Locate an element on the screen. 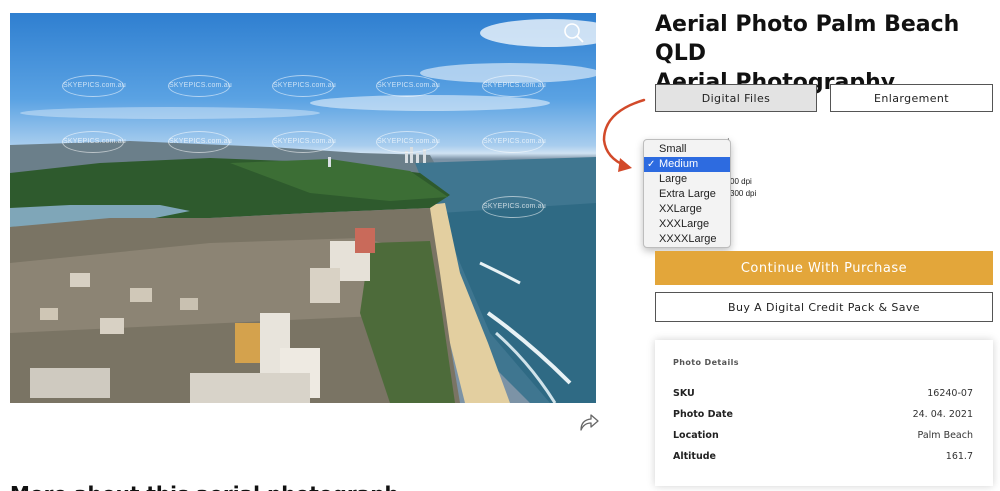 This screenshot has height=491, width=1000. size-option-xxxlarge: XXXLarge is located at coordinates (687, 224).